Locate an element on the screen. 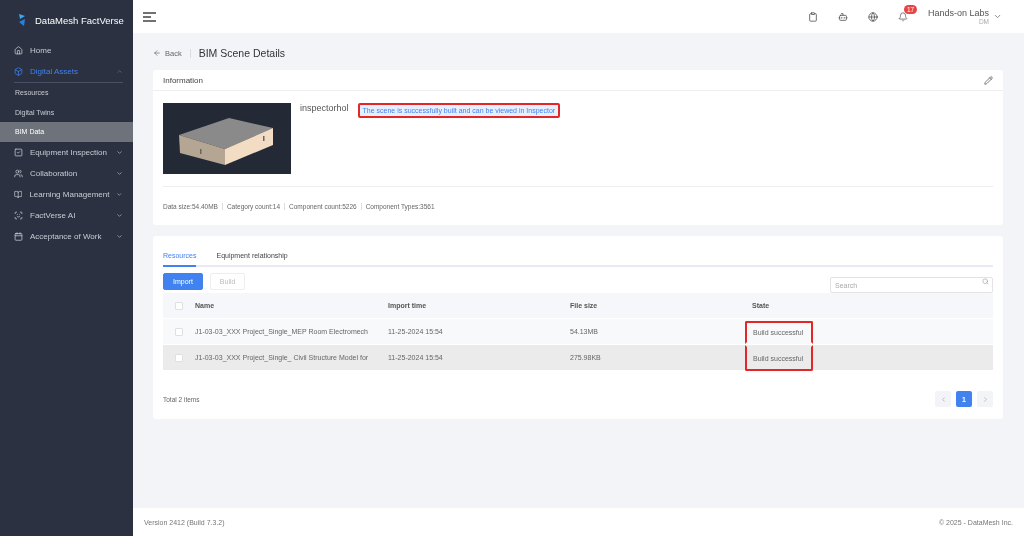  scene-name: inspectorhol is located at coordinates (324, 109).